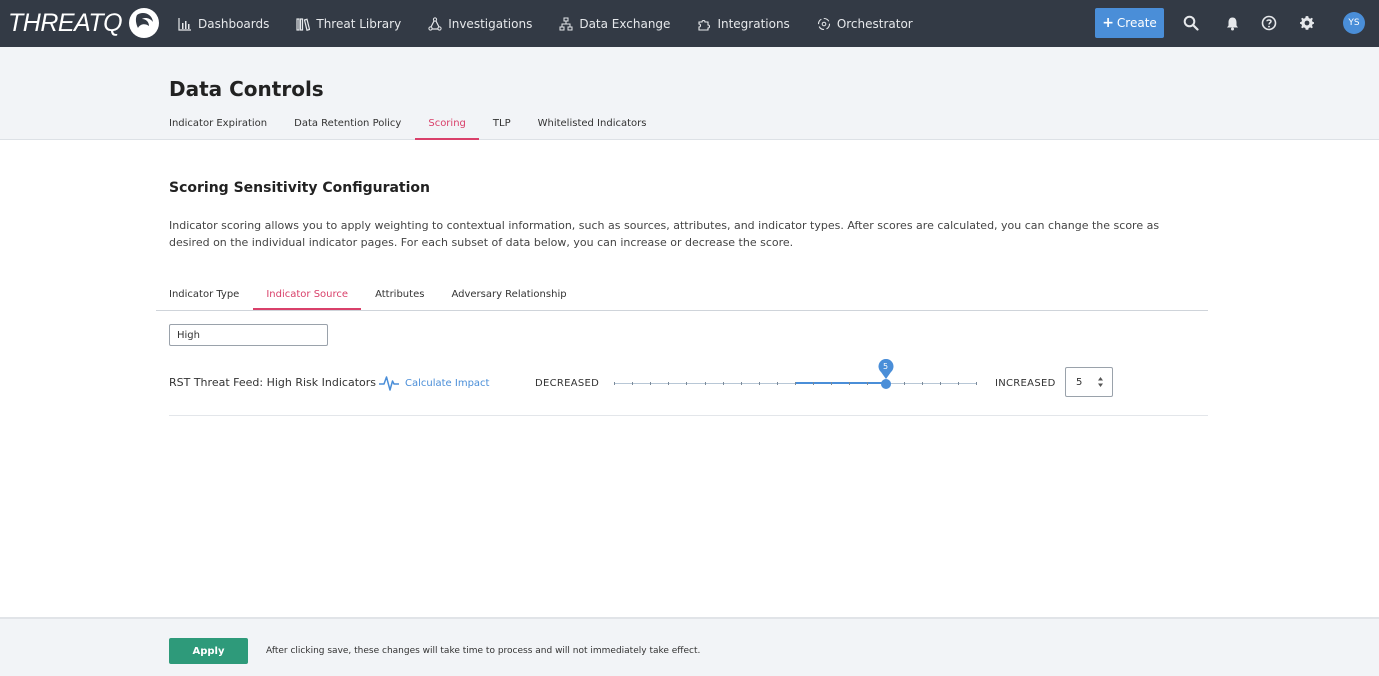  I want to click on nav-threat-library: Threat Library, so click(348, 24).